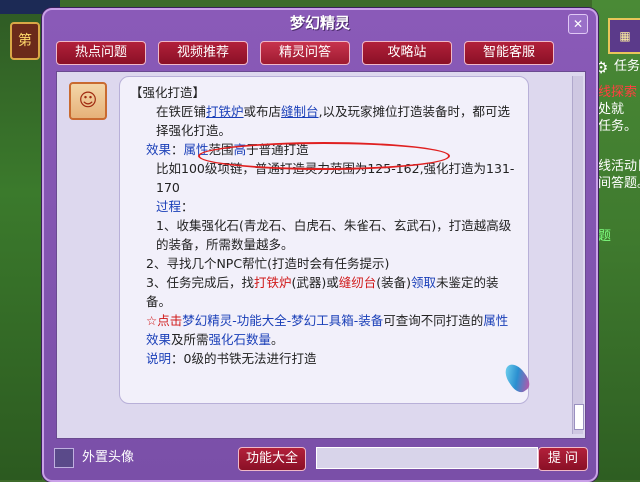 Image resolution: width=640 pixels, height=482 pixels. What do you see at coordinates (624, 36) in the screenshot?
I see `right-menu-icon: ▦` at bounding box center [624, 36].